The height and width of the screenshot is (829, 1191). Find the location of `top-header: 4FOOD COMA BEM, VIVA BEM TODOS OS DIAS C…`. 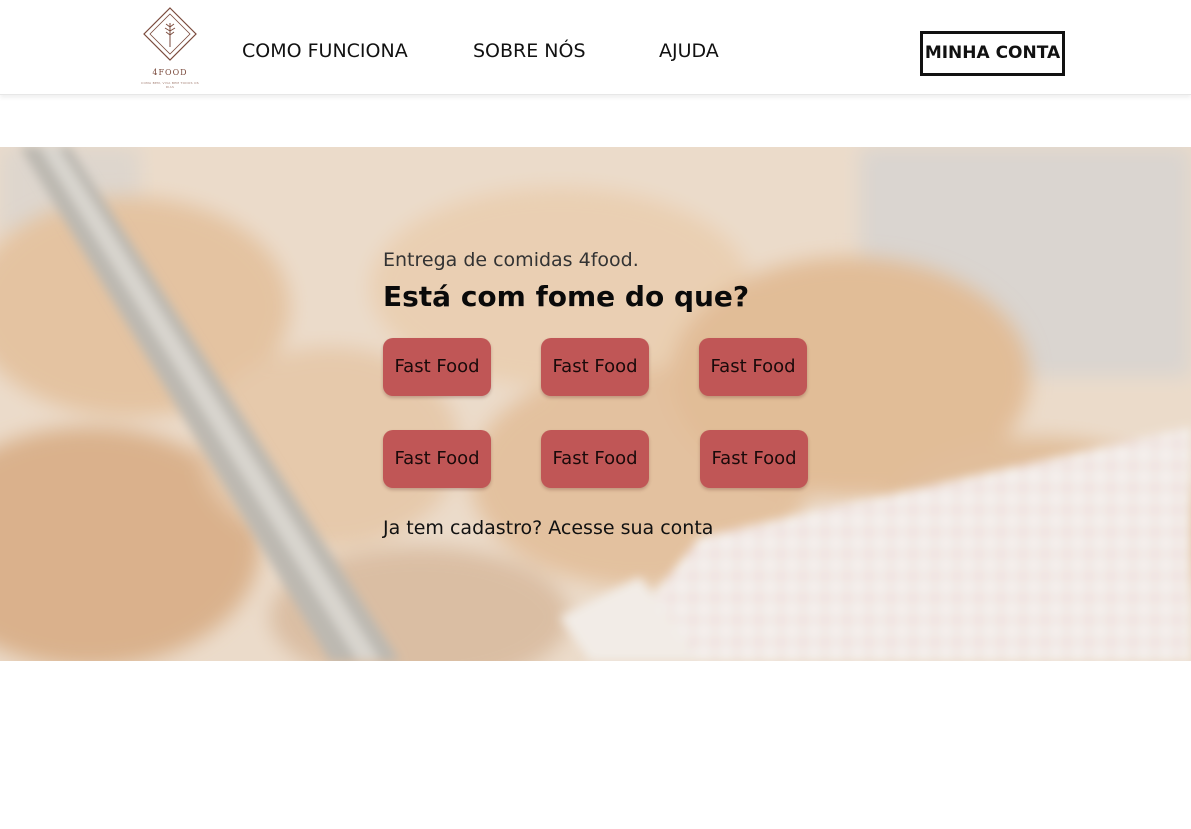

top-header: 4FOOD COMA BEM, VIVA BEM TODOS OS DIAS C… is located at coordinates (595, 47).